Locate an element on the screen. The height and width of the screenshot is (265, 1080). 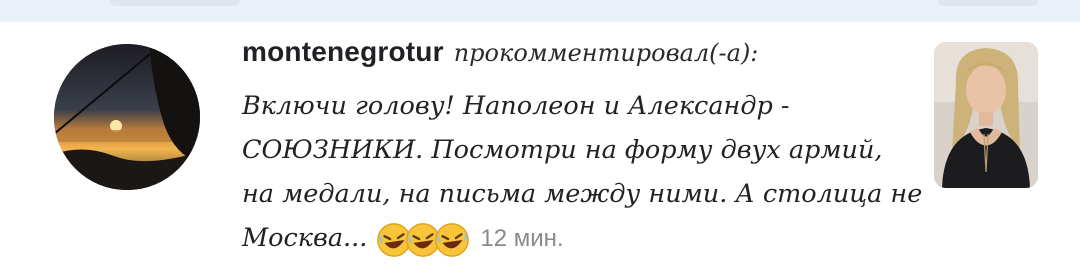
comment-text-line: Включи голову! Наполеон и Александр - is located at coordinates (516, 106).